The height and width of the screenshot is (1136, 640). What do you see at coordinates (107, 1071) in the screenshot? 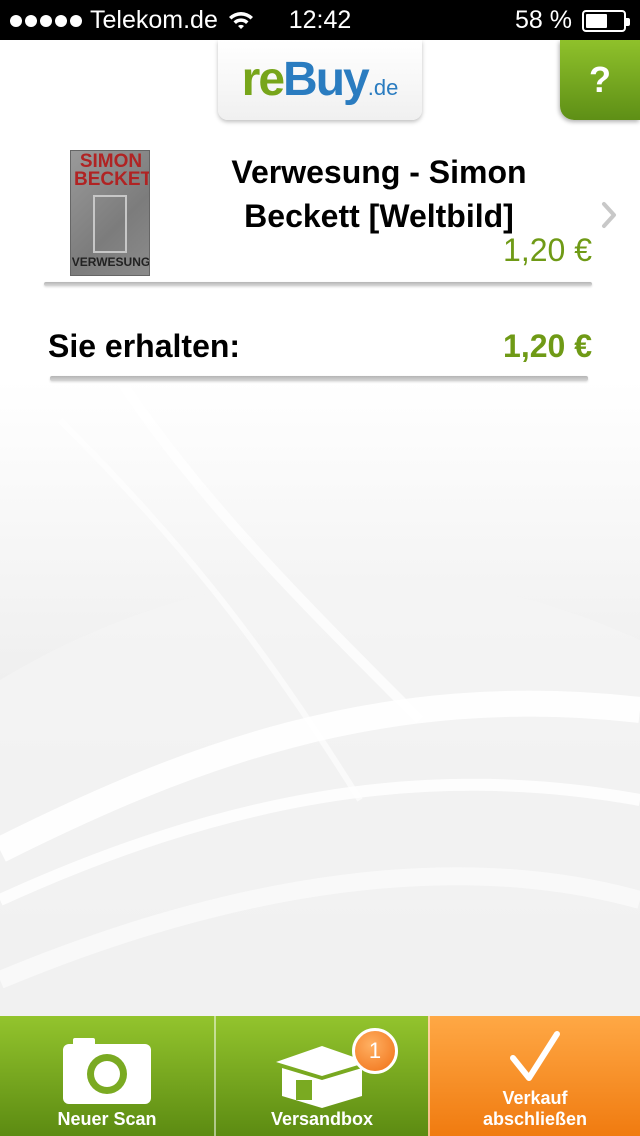
I see `camera-icon` at bounding box center [107, 1071].